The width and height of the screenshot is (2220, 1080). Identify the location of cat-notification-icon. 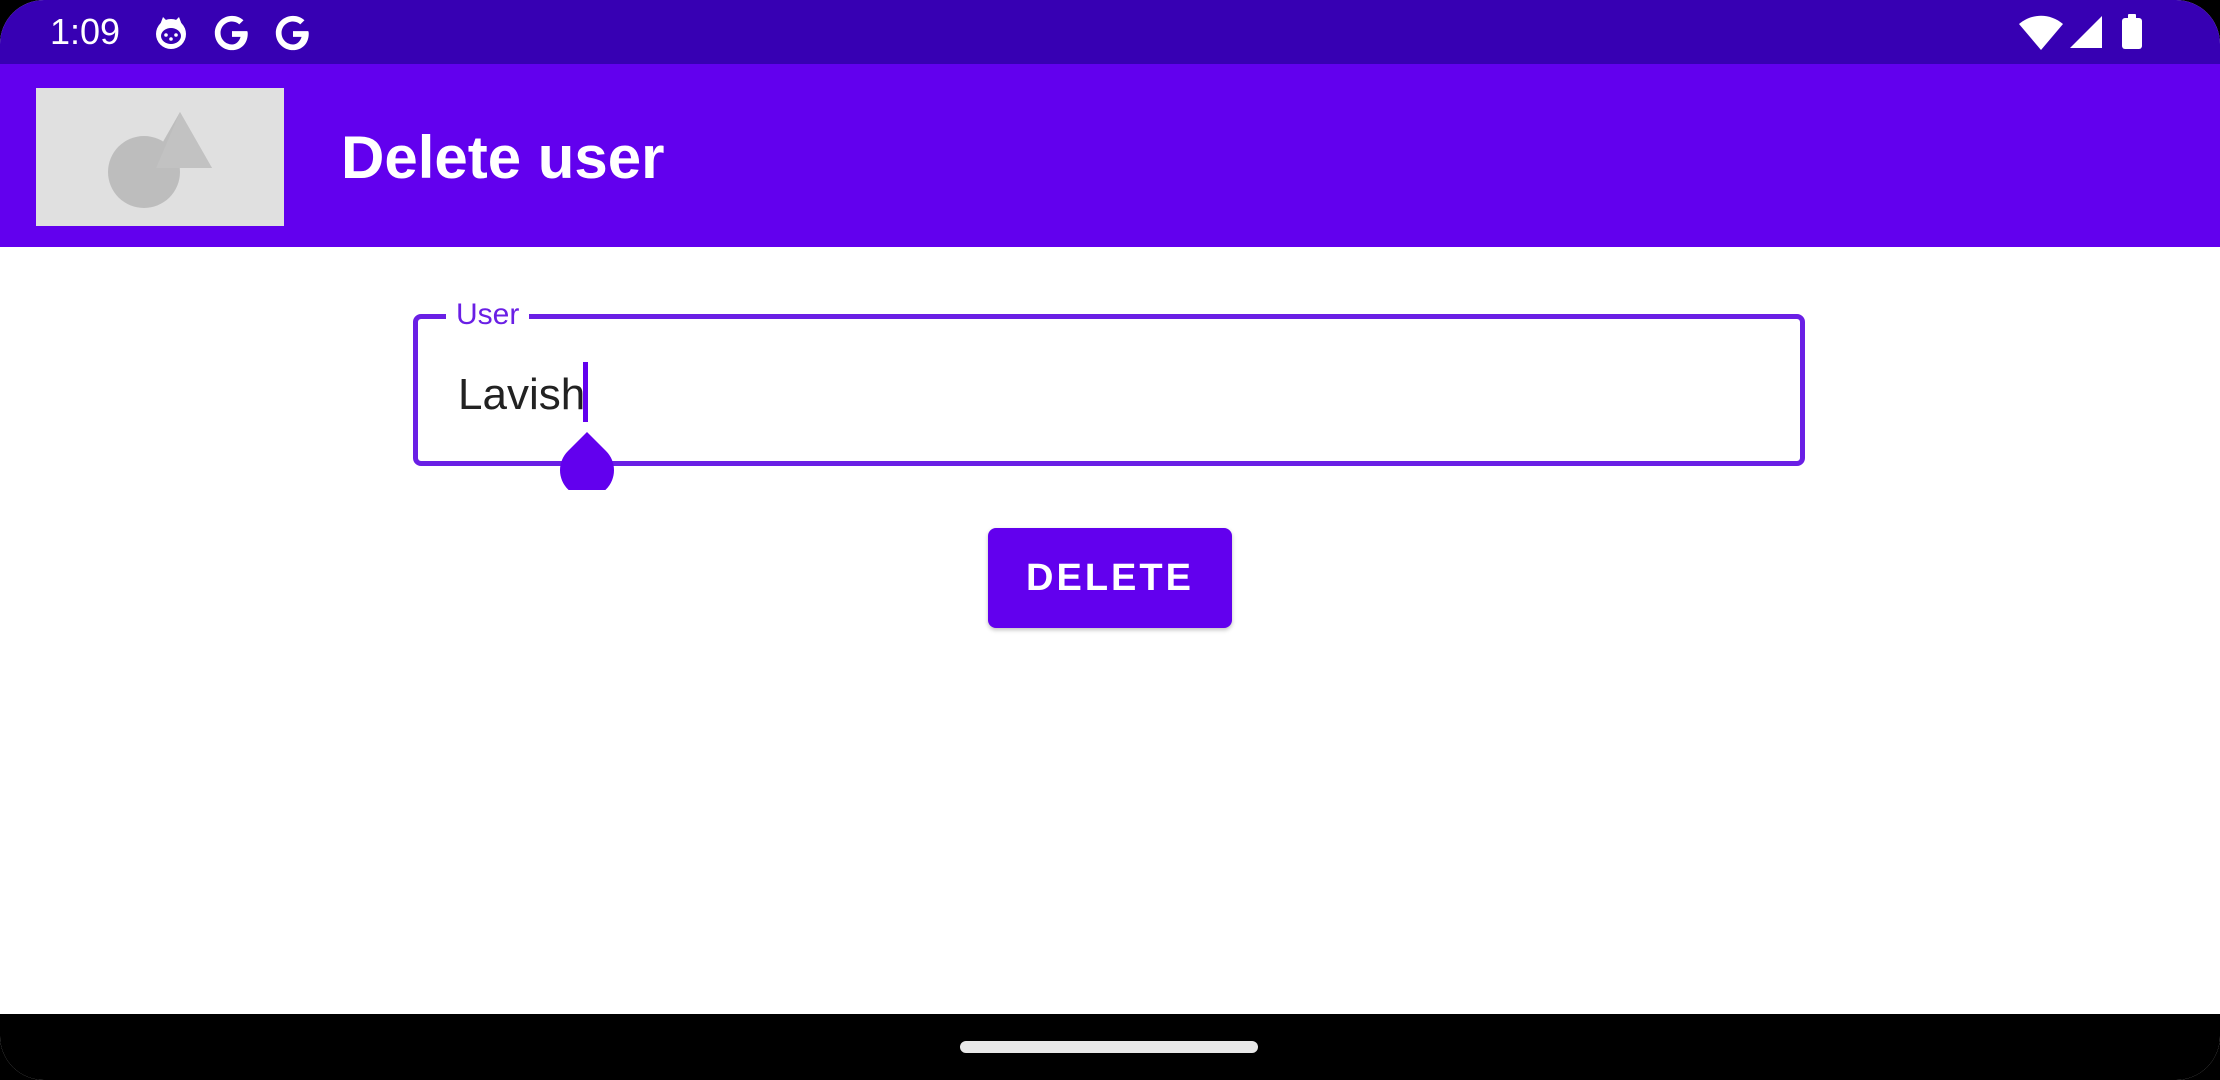
(171, 33).